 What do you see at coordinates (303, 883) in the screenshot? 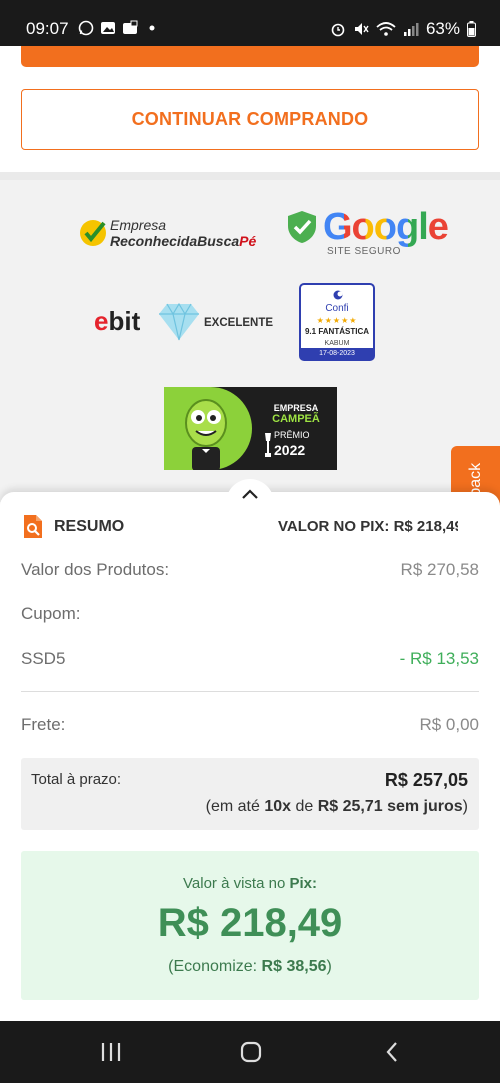
I see `pix-label-bold: Pix:` at bounding box center [303, 883].